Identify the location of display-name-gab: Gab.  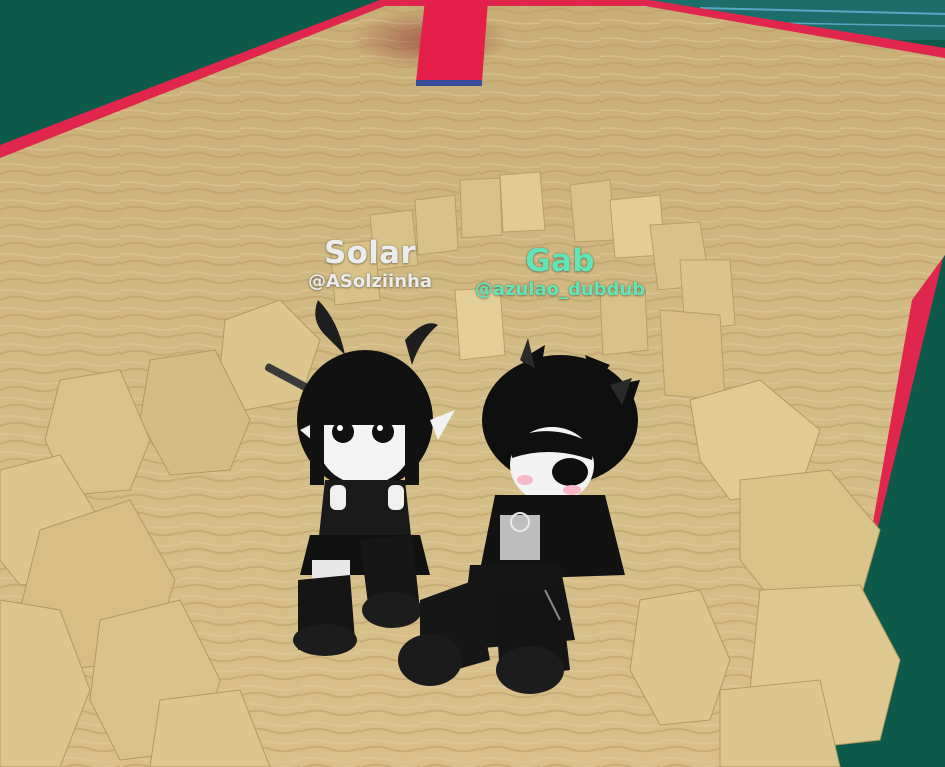
(560, 261).